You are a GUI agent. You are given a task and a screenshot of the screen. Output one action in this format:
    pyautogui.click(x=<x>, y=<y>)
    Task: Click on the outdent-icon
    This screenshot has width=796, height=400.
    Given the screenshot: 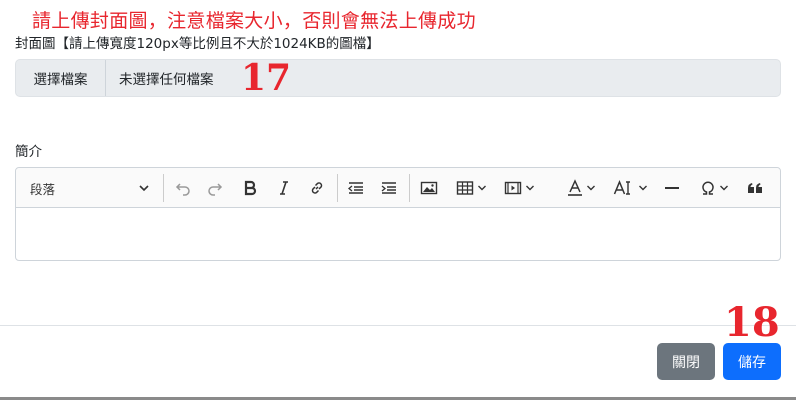 What is the action you would take?
    pyautogui.click(x=356, y=188)
    